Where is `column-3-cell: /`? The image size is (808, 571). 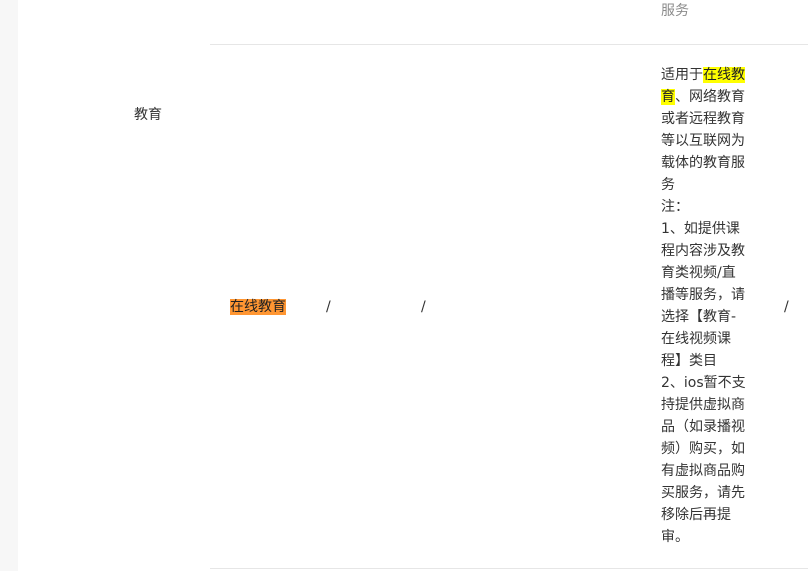 column-3-cell: / is located at coordinates (328, 307).